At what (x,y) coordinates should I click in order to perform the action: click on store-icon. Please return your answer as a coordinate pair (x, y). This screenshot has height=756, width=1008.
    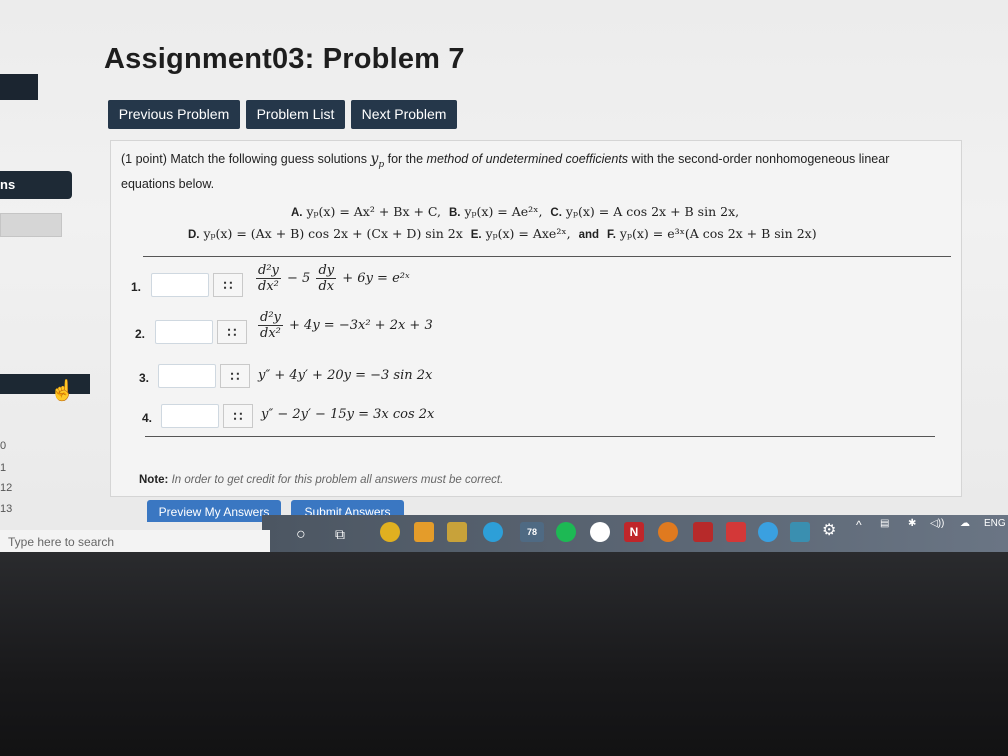
    Looking at the image, I should click on (424, 532).